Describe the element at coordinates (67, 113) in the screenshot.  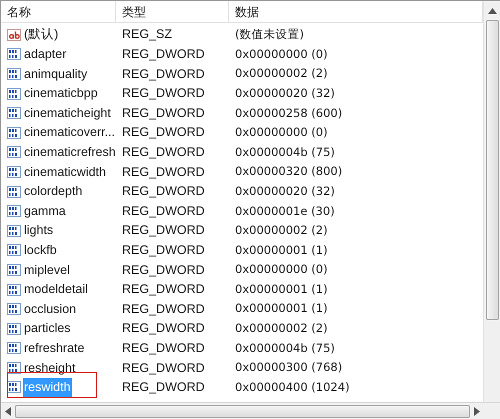
I see `value-name: cinematicheight` at that location.